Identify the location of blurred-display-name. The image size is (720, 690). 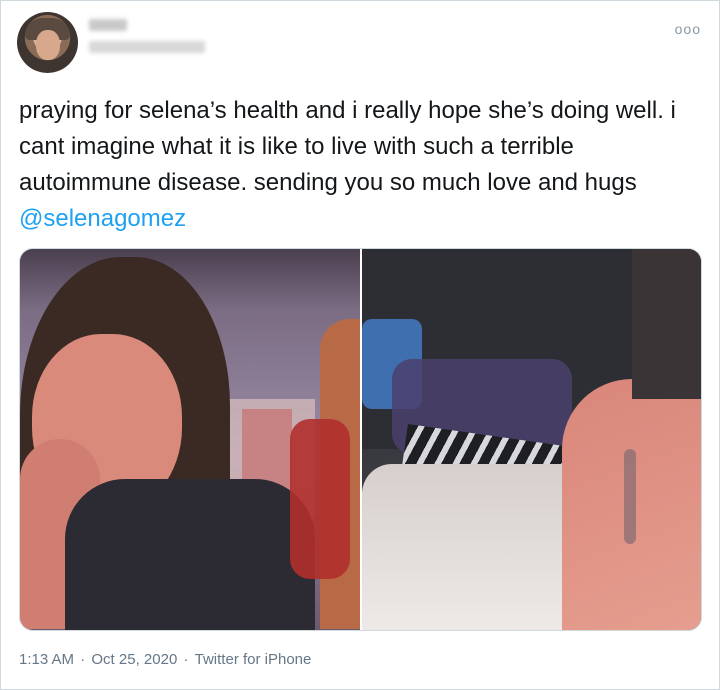
(108, 25).